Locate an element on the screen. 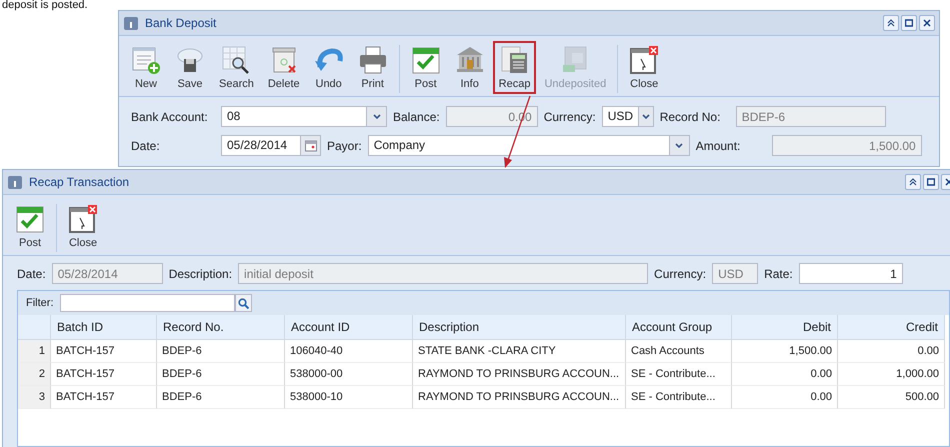 Image resolution: width=950 pixels, height=447 pixels. filter-field is located at coordinates (147, 303).